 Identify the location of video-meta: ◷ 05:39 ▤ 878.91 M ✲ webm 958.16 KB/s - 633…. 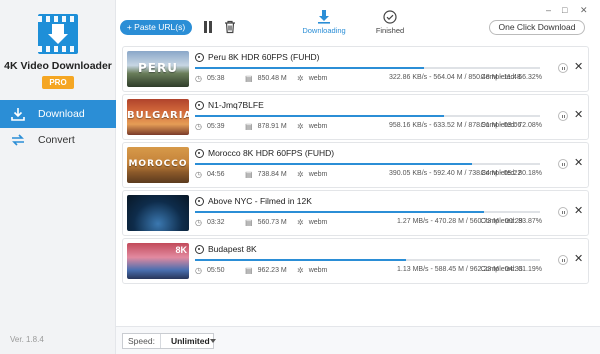
(370, 128).